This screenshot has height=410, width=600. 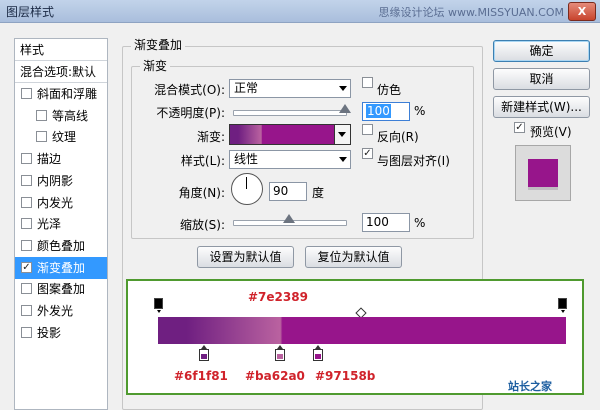 I want to click on style-item-label: 颜色叠加, so click(x=61, y=245).